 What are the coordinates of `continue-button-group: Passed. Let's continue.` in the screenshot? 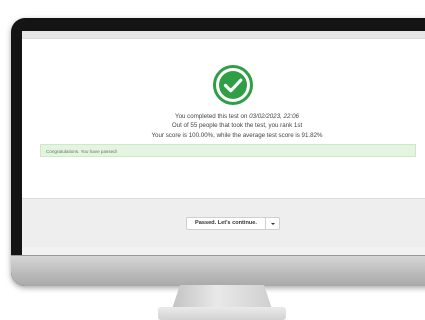 It's located at (233, 223).